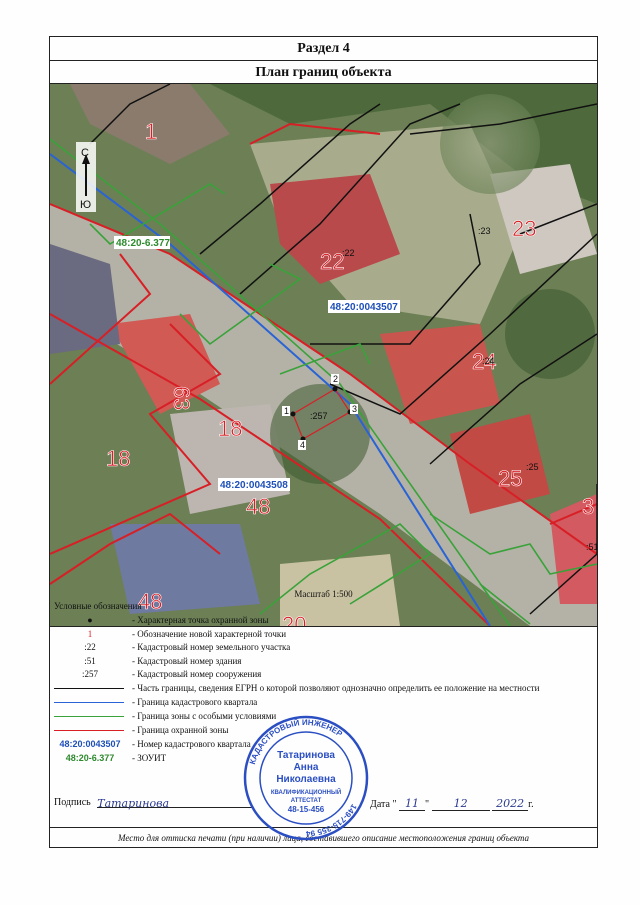 This screenshot has height=905, width=640. I want to click on legend-line-green, so click(89, 716).